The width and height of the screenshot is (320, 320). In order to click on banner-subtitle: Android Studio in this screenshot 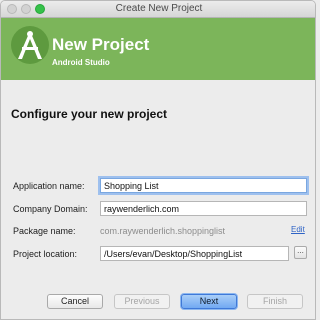, I will do `click(81, 62)`.